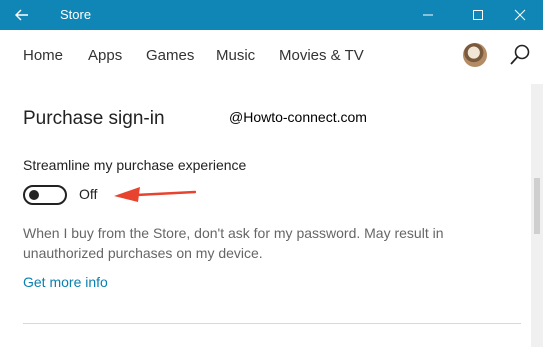  Describe the element at coordinates (65, 282) in the screenshot. I see `get-more-info-link: Get more info` at that location.